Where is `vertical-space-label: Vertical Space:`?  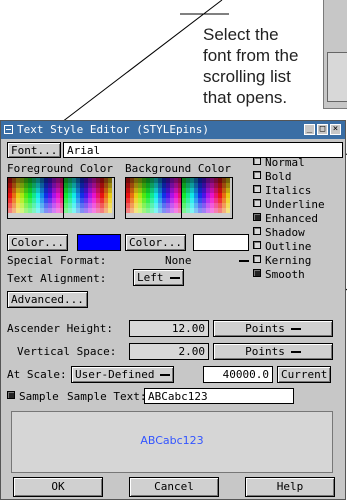
vertical-space-label: Vertical Space: is located at coordinates (67, 351).